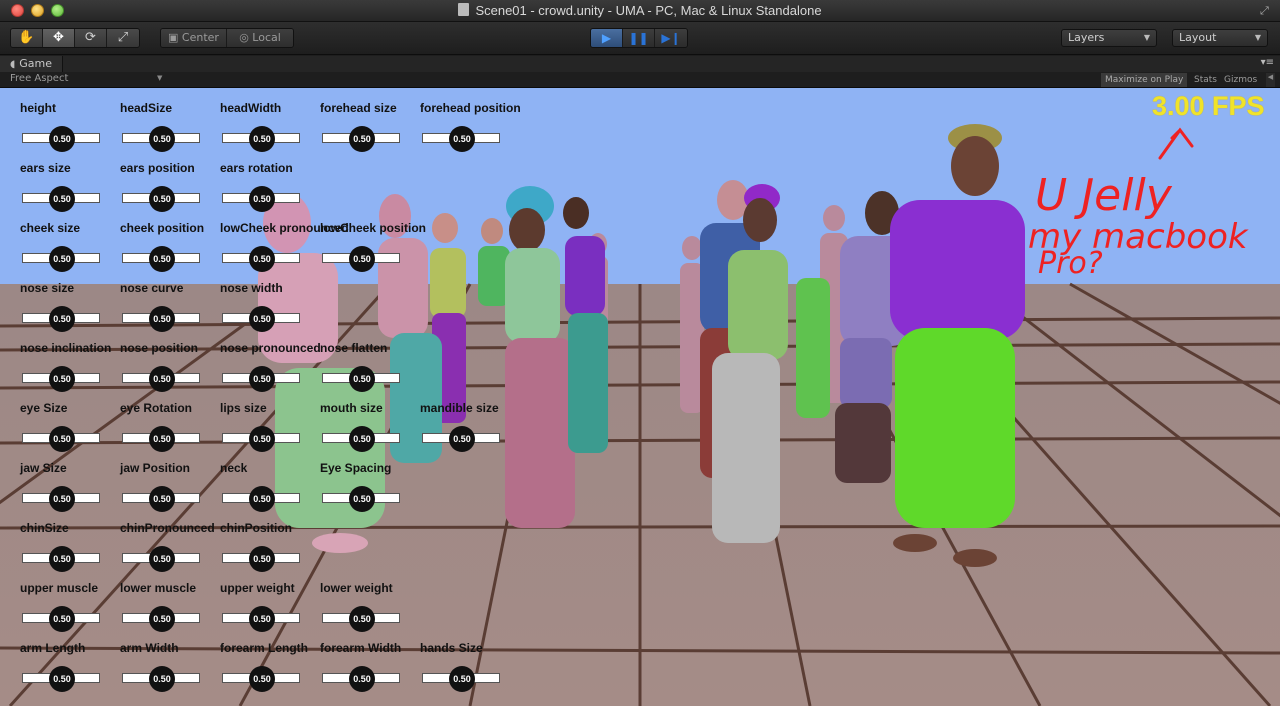 The image size is (1280, 706). I want to click on rotate-tool-button: ⟳, so click(91, 38).